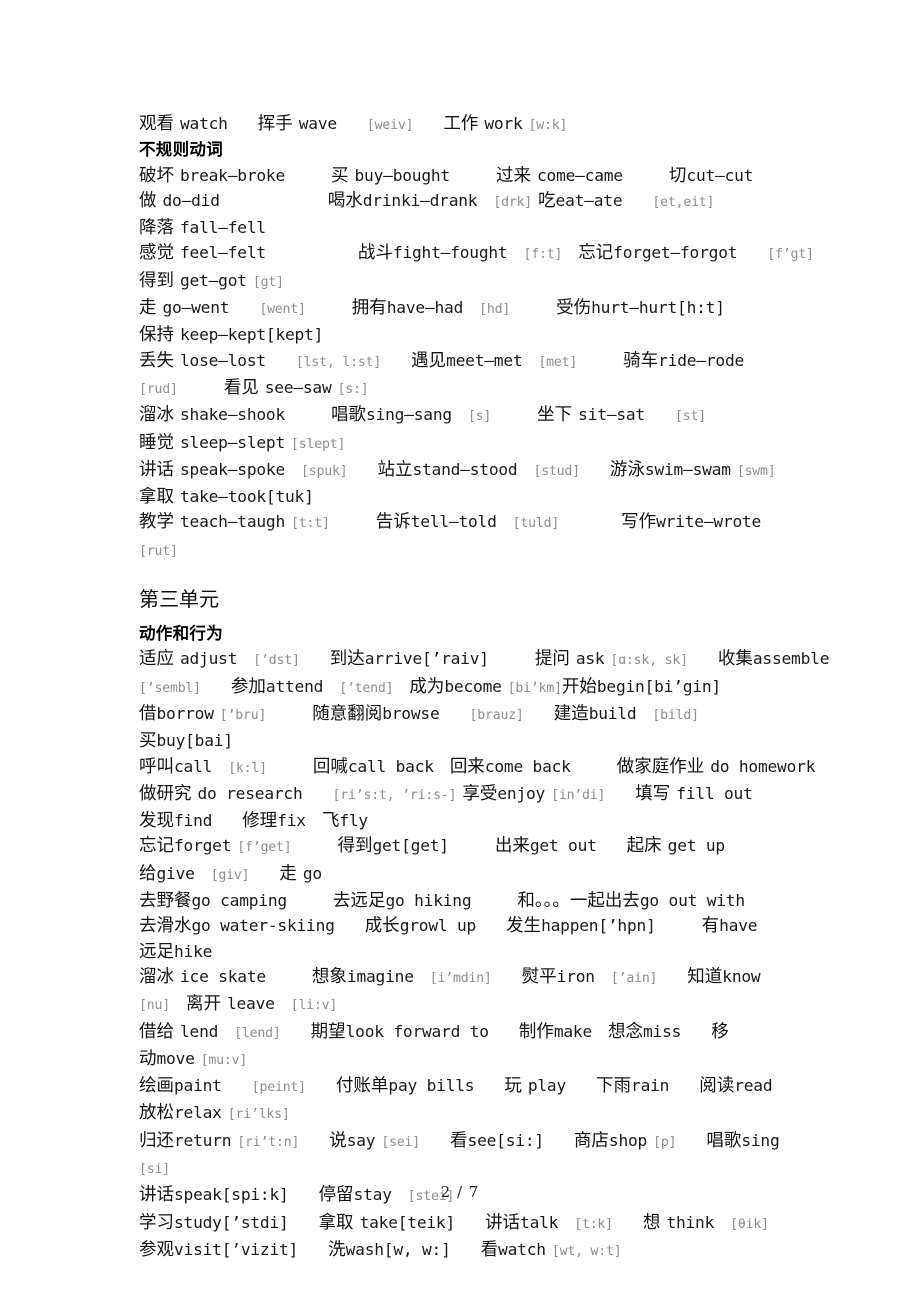 The height and width of the screenshot is (1302, 920). Describe the element at coordinates (156, 335) in the screenshot. I see `chinese-gloss: 保持` at that location.